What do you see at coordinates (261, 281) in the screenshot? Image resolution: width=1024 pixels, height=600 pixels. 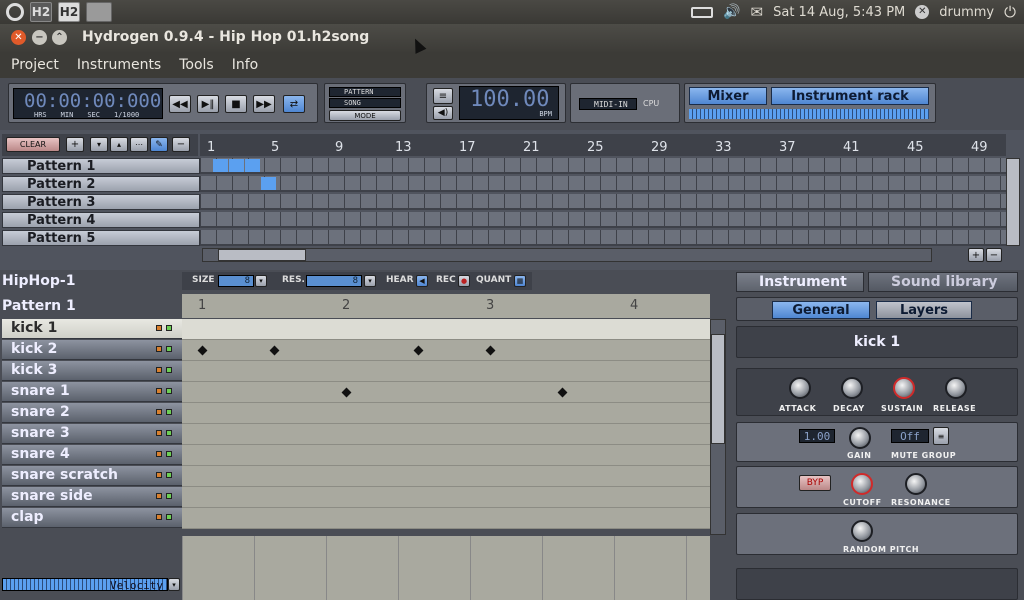 I see `size-dropdown: ▾` at bounding box center [261, 281].